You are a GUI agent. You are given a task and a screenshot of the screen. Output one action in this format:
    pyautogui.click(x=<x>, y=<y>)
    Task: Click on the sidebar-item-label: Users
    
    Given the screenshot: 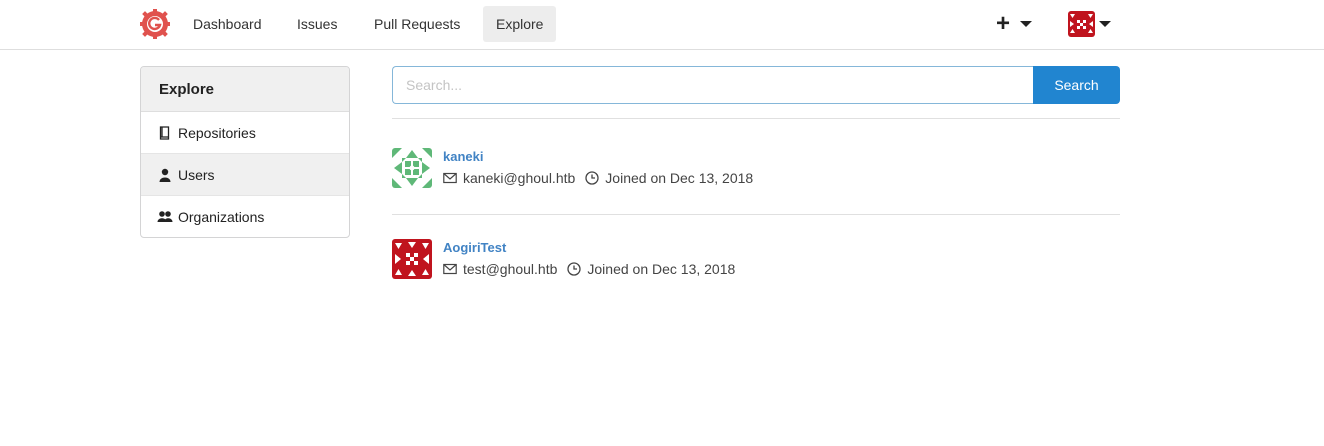 What is the action you would take?
    pyautogui.click(x=196, y=174)
    